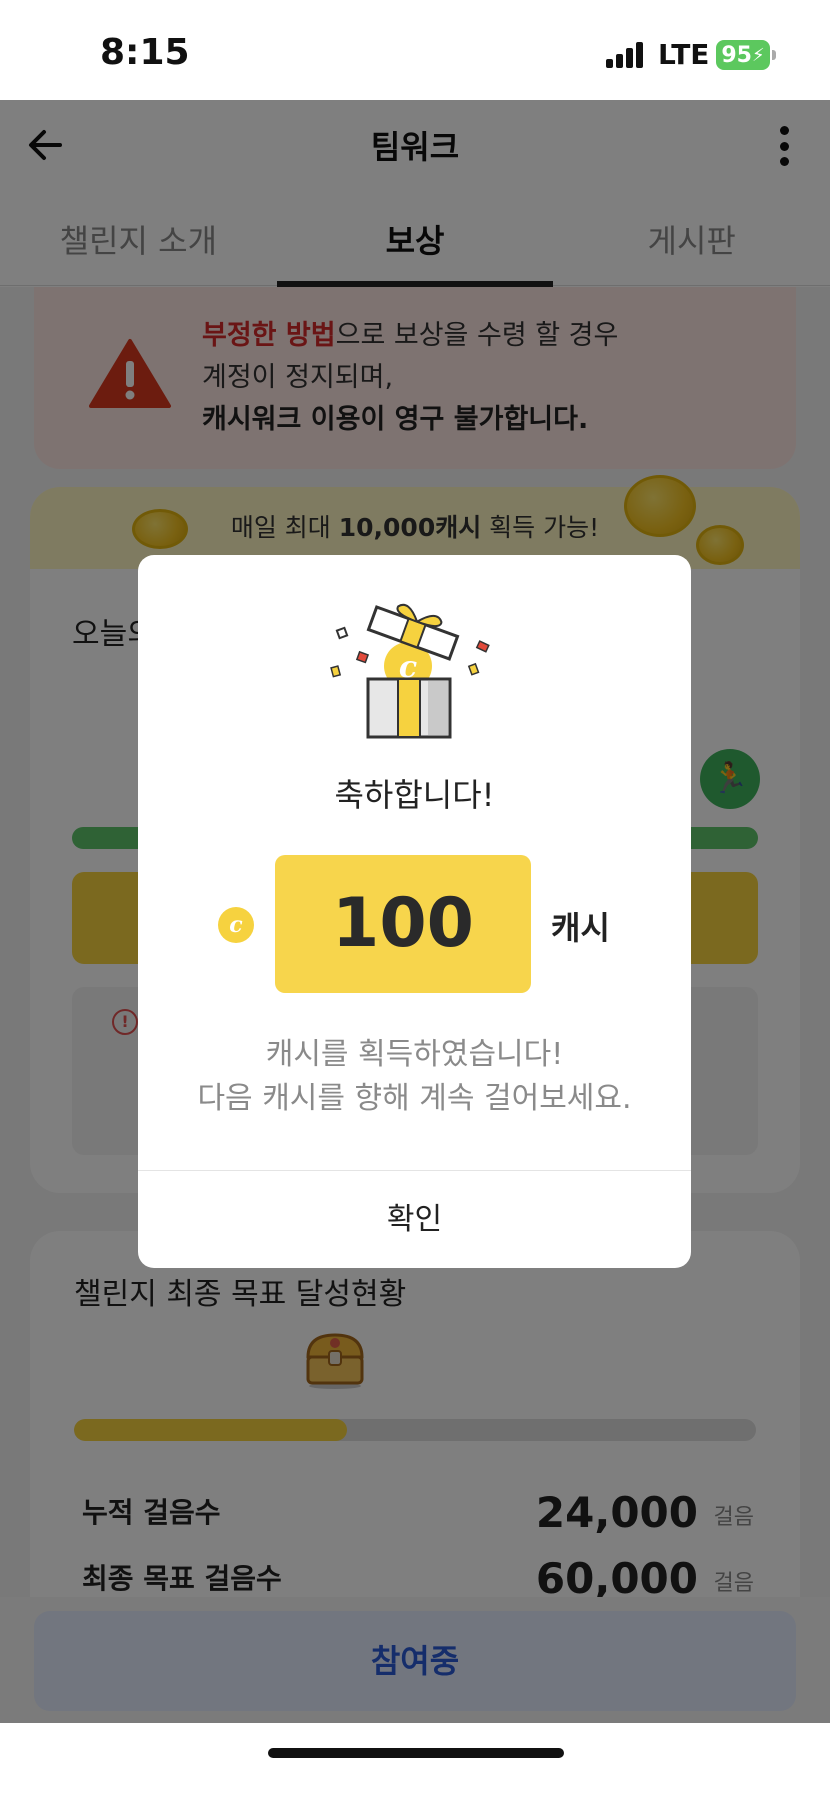 The width and height of the screenshot is (830, 1796). Describe the element at coordinates (414, 1077) in the screenshot. I see `modal-message: 캐시를 획득하였습니다! 다음 캐시를 향해 계속 걸어보세요.` at that location.